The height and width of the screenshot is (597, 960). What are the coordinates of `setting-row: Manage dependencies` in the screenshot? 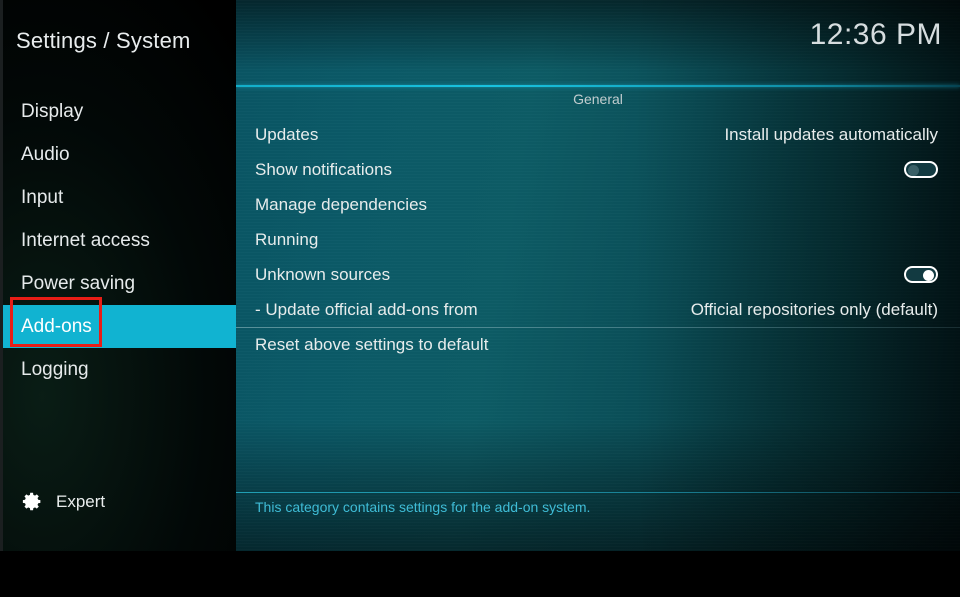 It's located at (598, 204).